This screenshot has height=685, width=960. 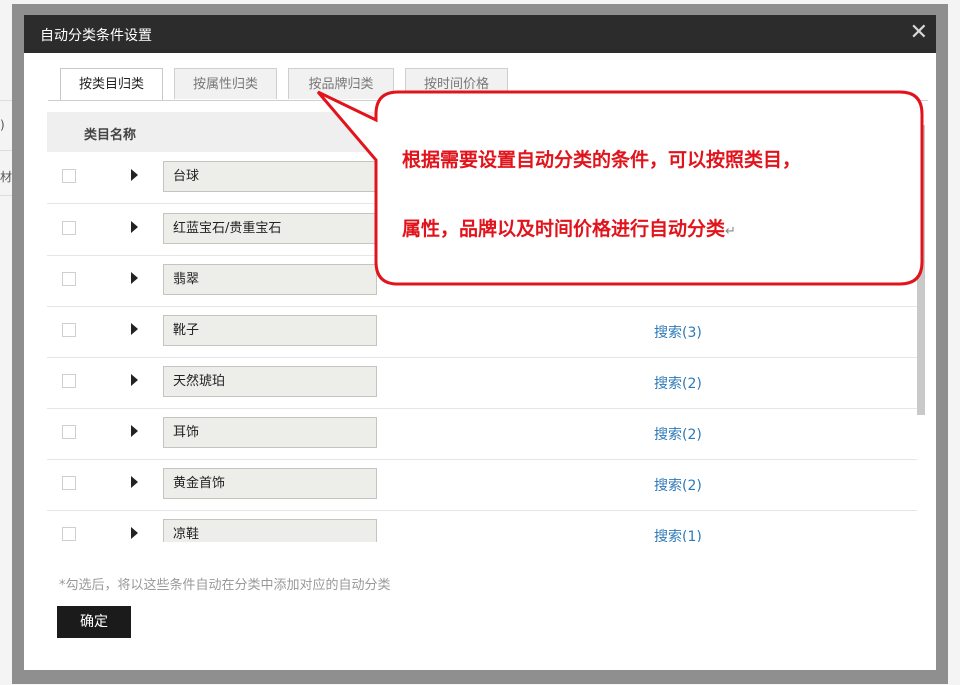 What do you see at coordinates (482, 281) in the screenshot?
I see `table-row: 翡翠` at bounding box center [482, 281].